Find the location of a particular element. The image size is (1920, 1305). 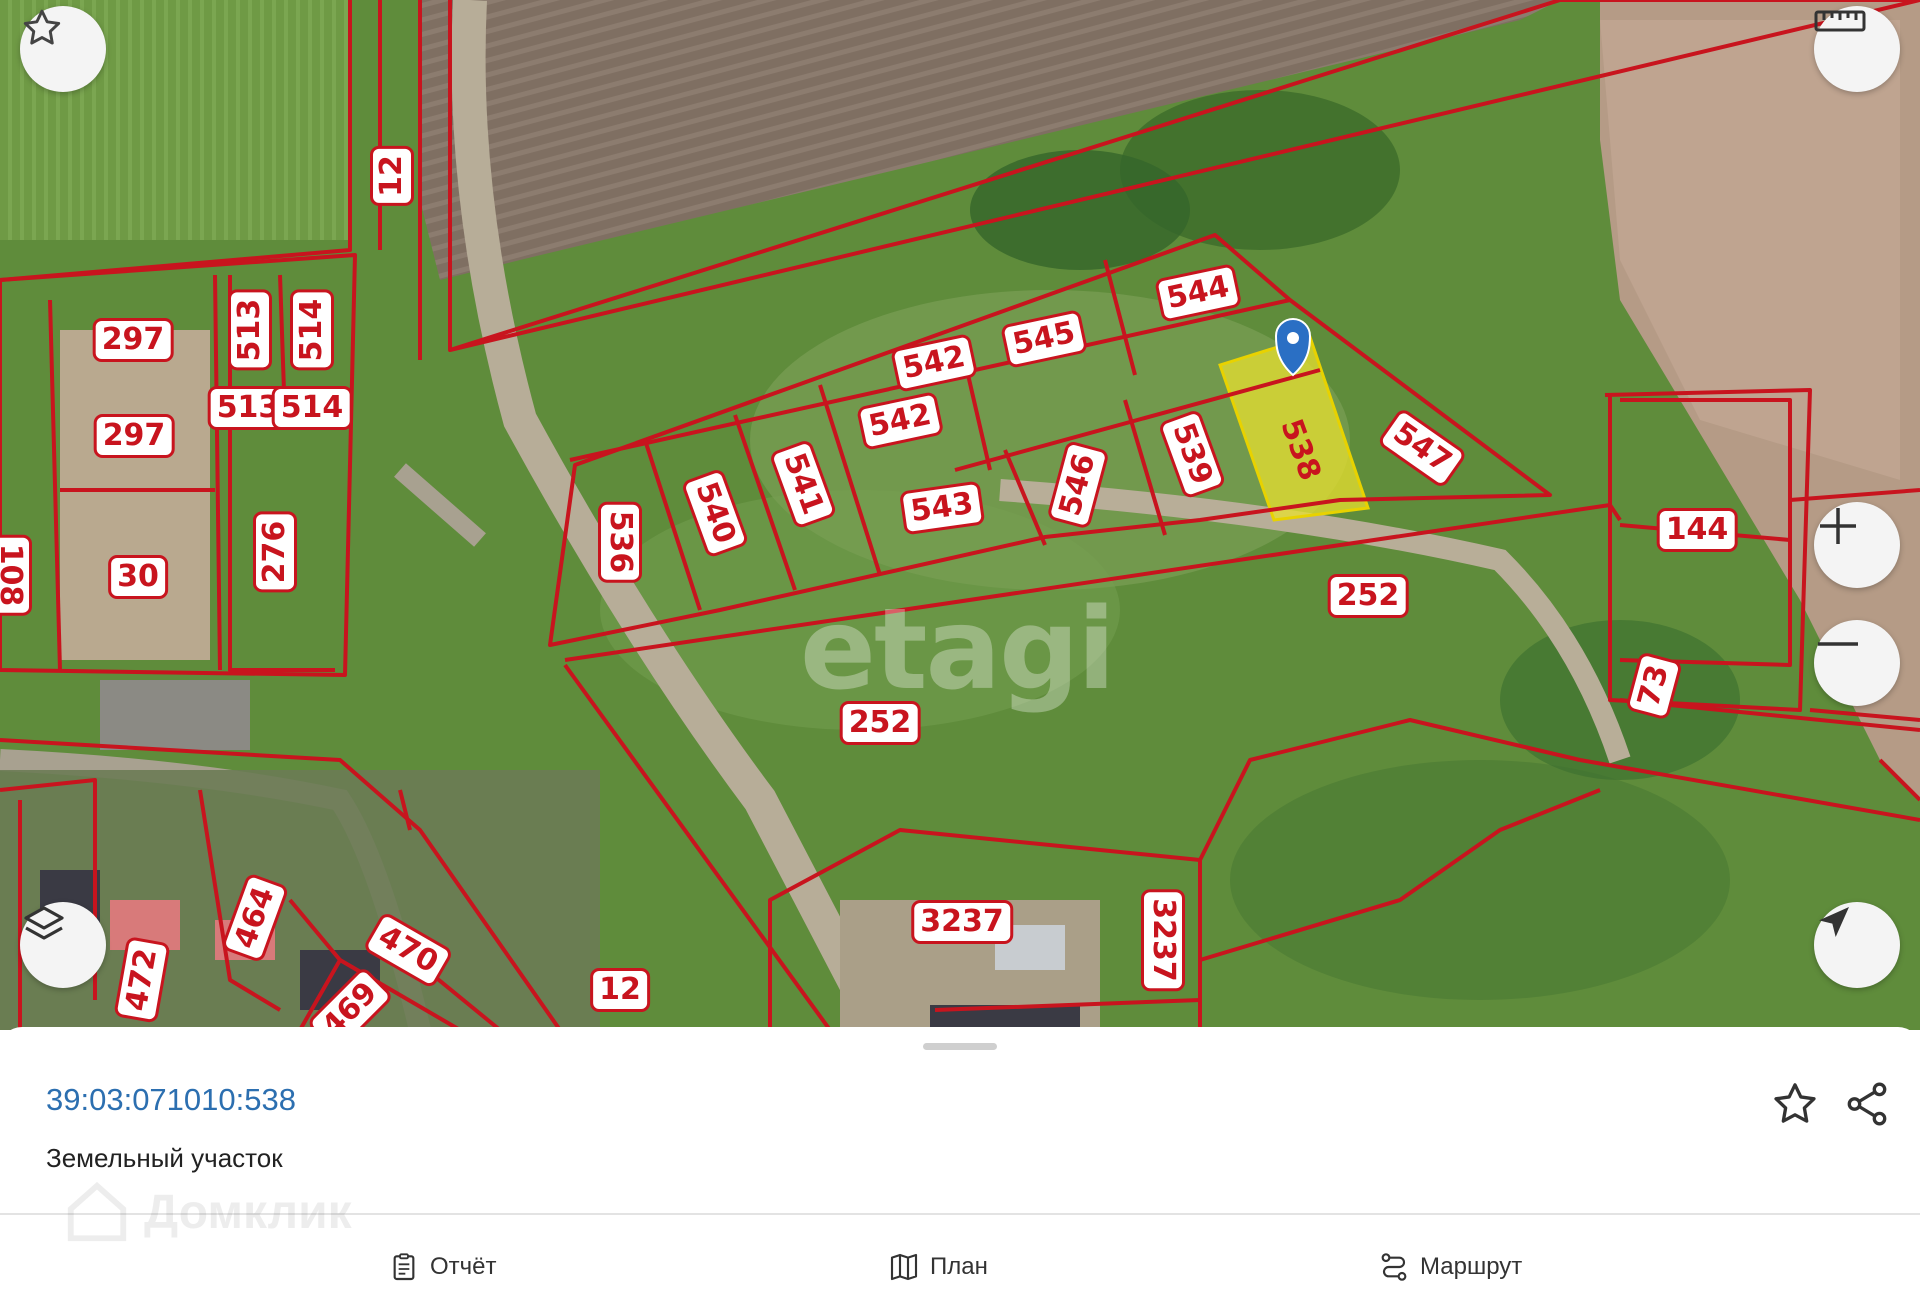

layers-icon is located at coordinates (44, 923).